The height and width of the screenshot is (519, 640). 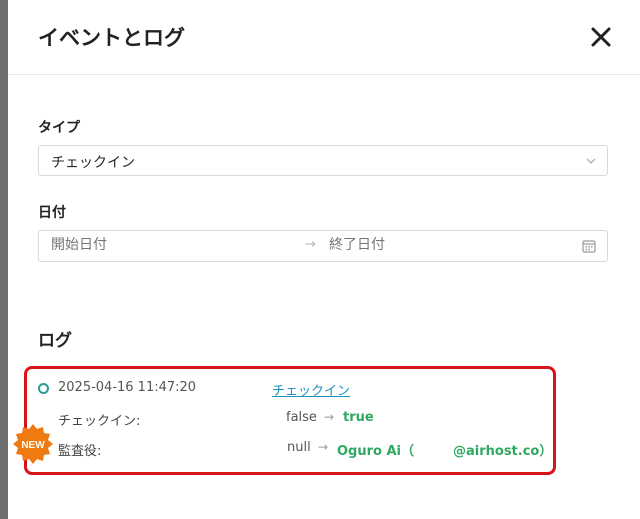 I want to click on start-date-input, so click(x=151, y=245).